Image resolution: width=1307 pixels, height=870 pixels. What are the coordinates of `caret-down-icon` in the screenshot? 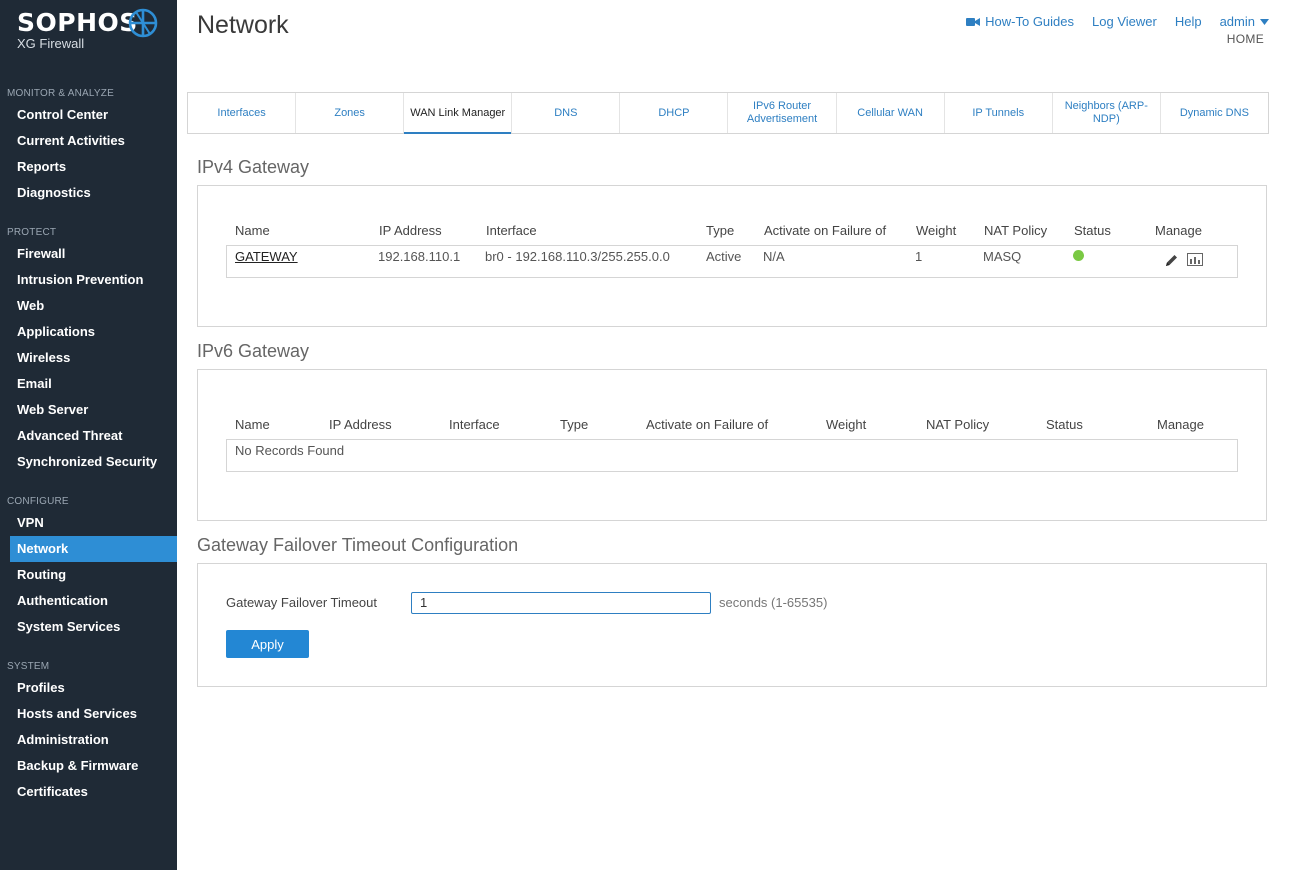 It's located at (1264, 21).